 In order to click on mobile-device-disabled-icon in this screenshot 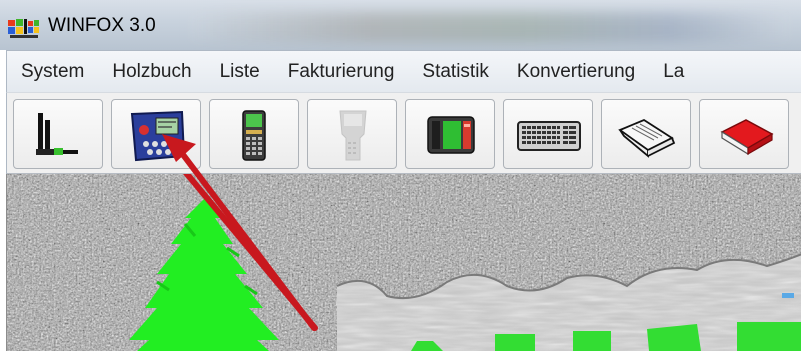, I will do `click(353, 135)`.